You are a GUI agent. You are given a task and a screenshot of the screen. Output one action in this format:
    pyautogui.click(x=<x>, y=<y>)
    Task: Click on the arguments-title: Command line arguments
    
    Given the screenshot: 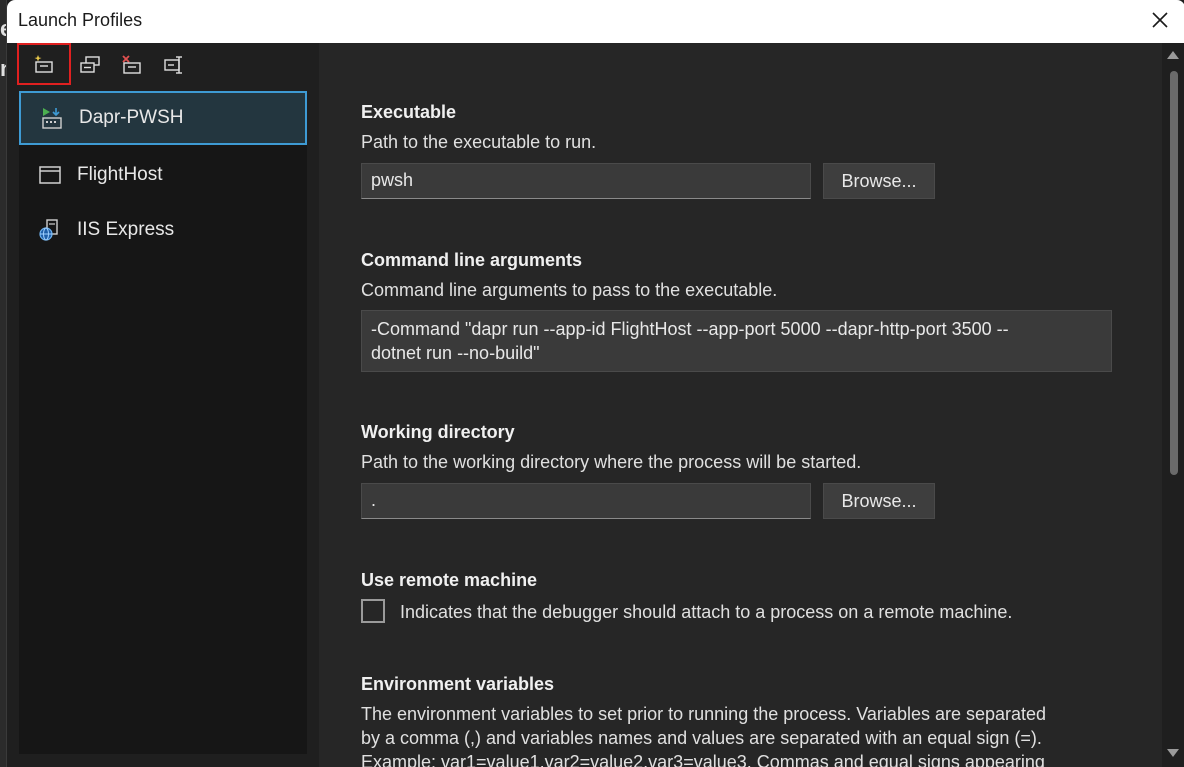 What is the action you would take?
    pyautogui.click(x=472, y=260)
    